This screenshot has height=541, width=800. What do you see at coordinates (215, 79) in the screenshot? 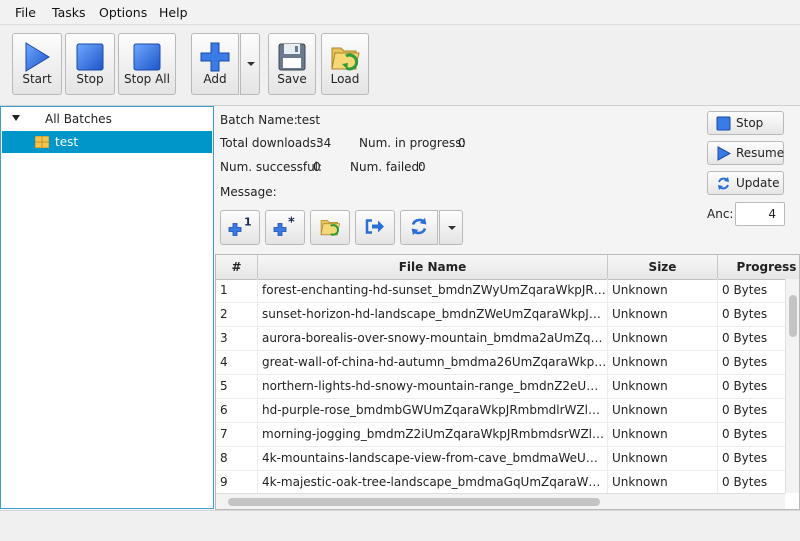
I see `add-label: Add` at bounding box center [215, 79].